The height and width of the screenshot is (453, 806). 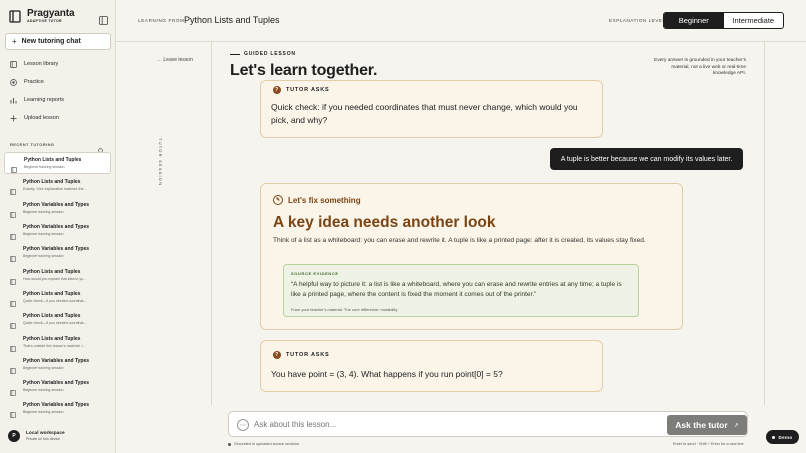 What do you see at coordinates (637, 20) in the screenshot?
I see `explanation-level-label: Explanation level` at bounding box center [637, 20].